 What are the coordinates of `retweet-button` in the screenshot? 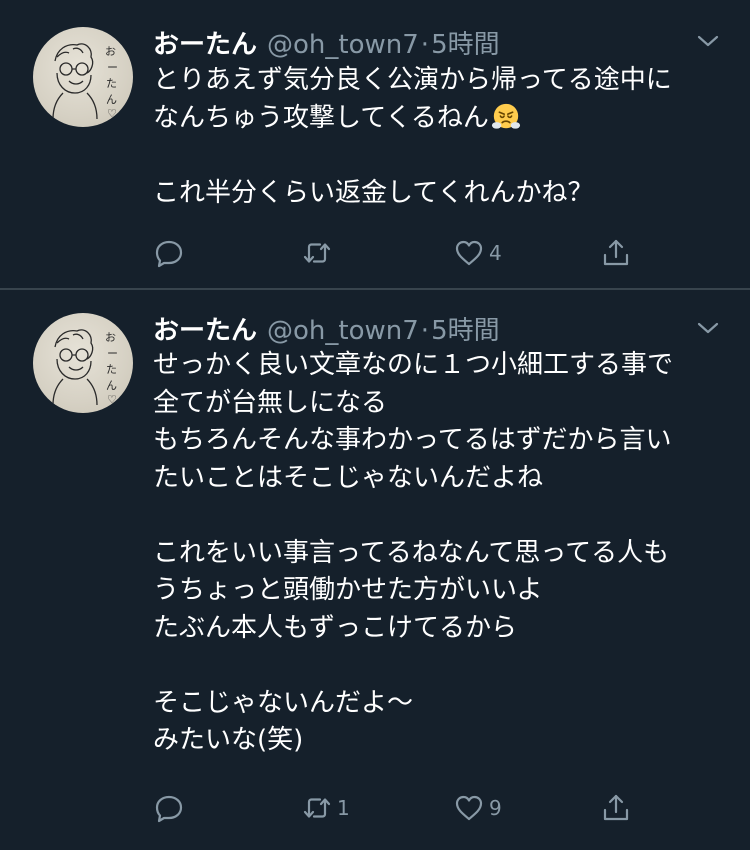 It's located at (319, 253).